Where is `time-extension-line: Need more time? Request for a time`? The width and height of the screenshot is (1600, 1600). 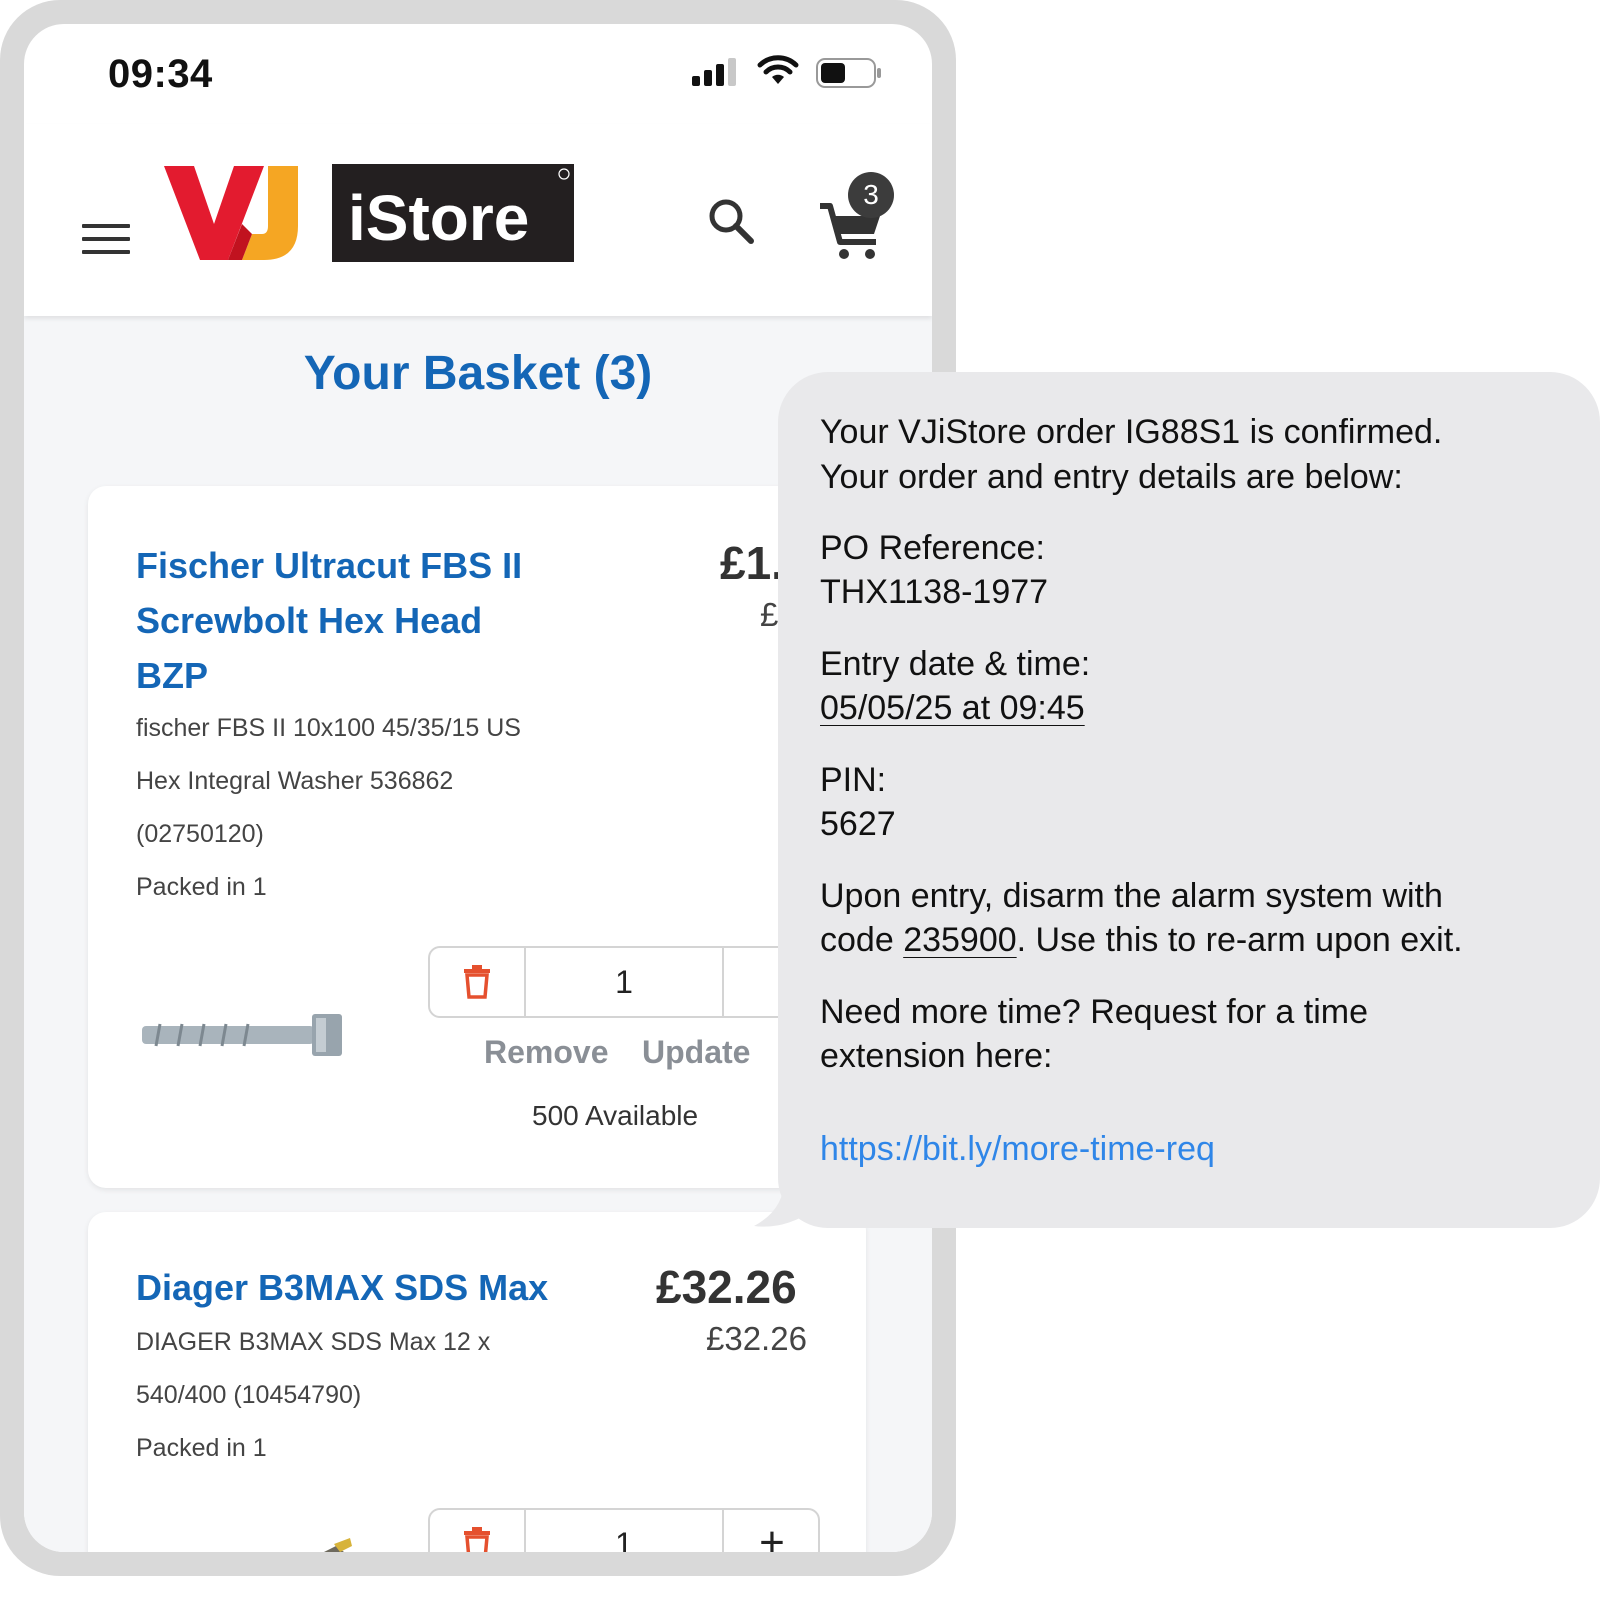
time-extension-line: Need more time? Request for a time is located at coordinates (1094, 1012).